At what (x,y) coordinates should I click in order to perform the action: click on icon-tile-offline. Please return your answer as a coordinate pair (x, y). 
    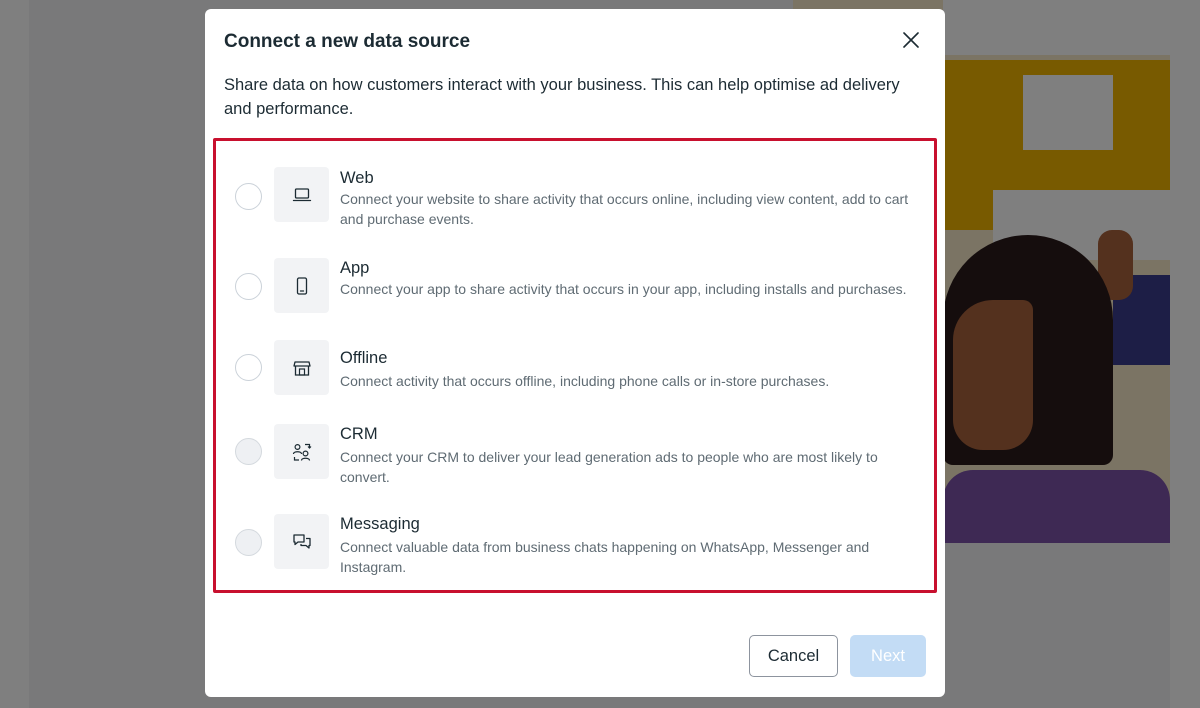
    Looking at the image, I should click on (301, 367).